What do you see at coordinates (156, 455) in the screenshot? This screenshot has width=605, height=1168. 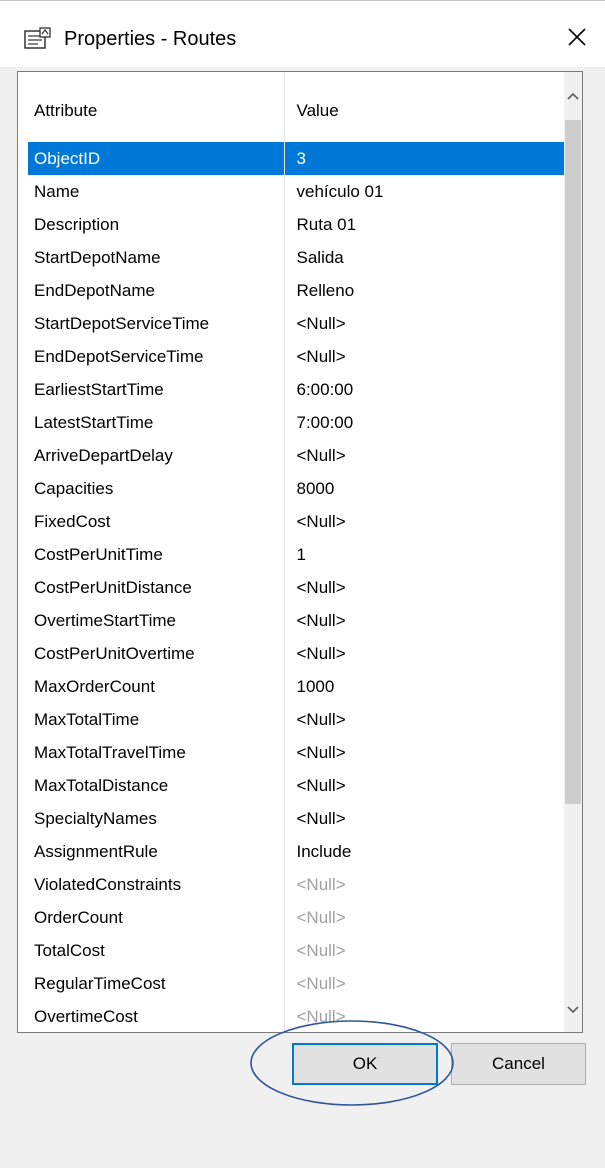 I see `attribute-cell: ArriveDepartDelay` at bounding box center [156, 455].